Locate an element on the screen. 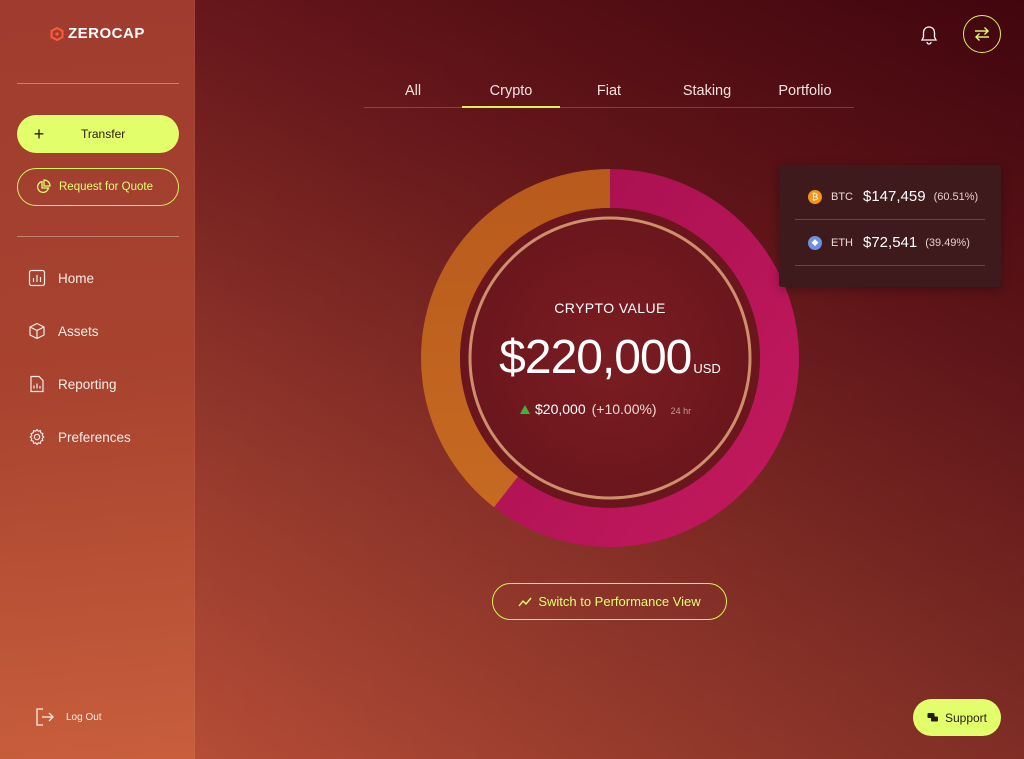 This screenshot has width=1024, height=759. holding-symbol: BTC is located at coordinates (842, 196).